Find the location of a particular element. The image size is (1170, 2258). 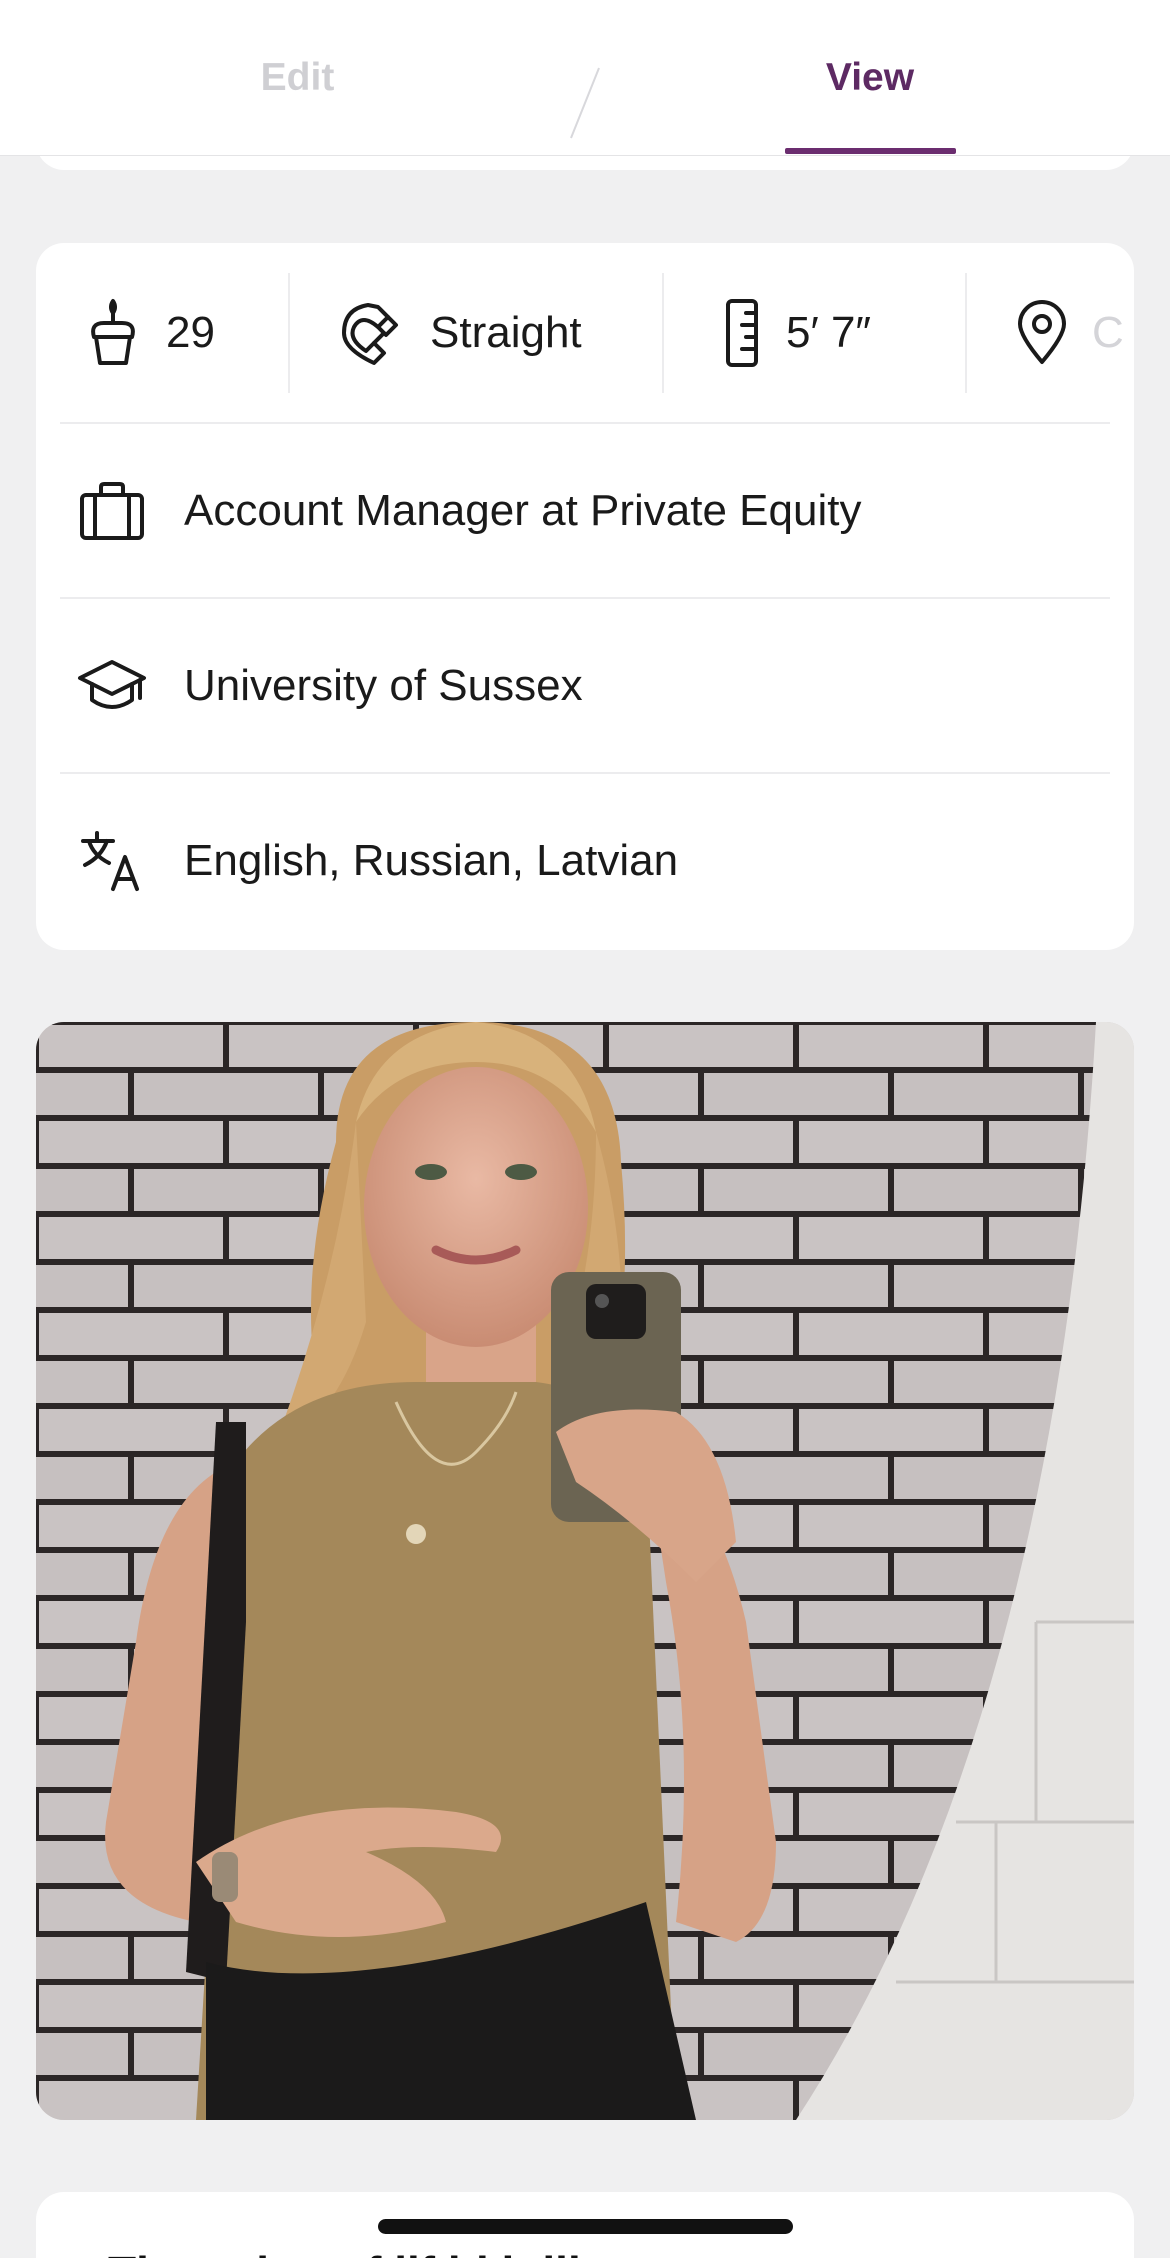

location-pin-icon is located at coordinates (1042, 333).